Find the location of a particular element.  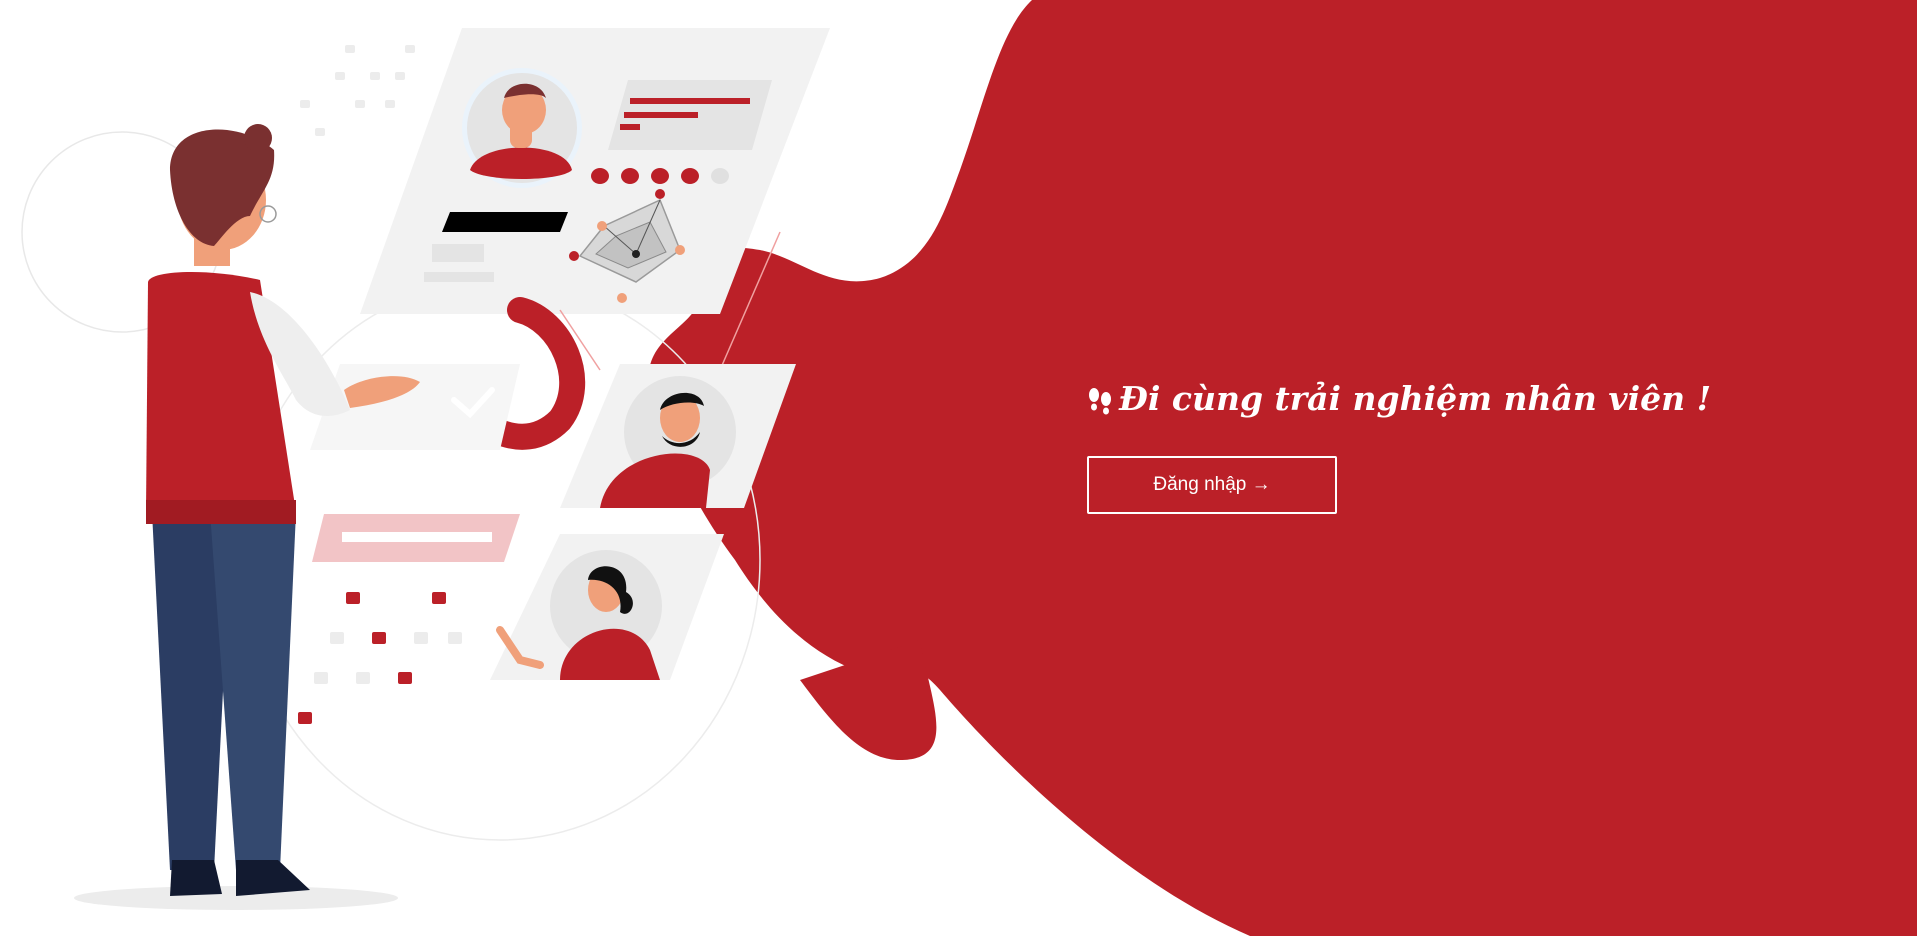

tagline-text: Đi cùng trải nghiệm nhân viên ! is located at coordinates (1415, 398).